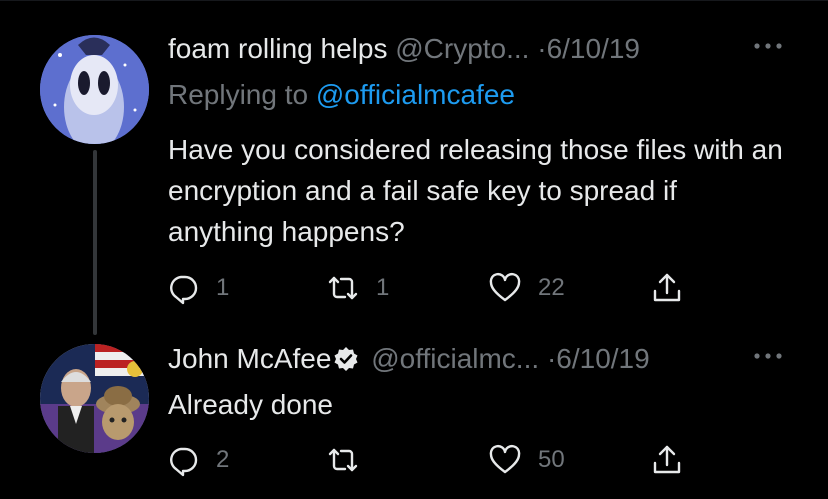  I want to click on tweet-actions: 2 50, so click(446, 460).